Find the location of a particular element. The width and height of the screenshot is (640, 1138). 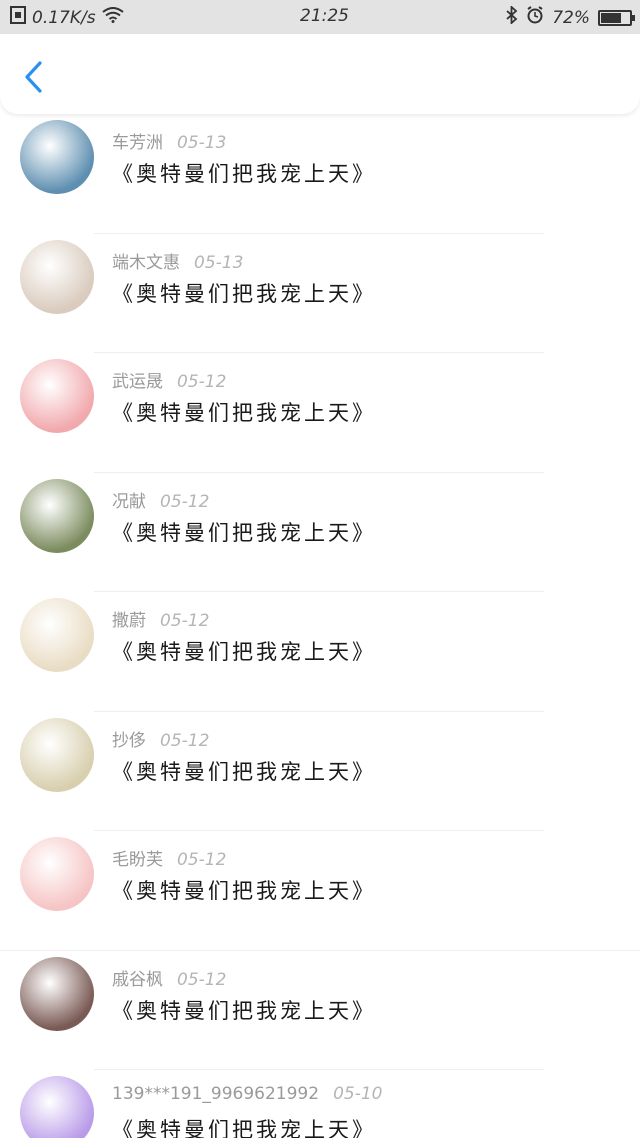

sender-line: 毛盼芙 05-12 is located at coordinates (169, 857).